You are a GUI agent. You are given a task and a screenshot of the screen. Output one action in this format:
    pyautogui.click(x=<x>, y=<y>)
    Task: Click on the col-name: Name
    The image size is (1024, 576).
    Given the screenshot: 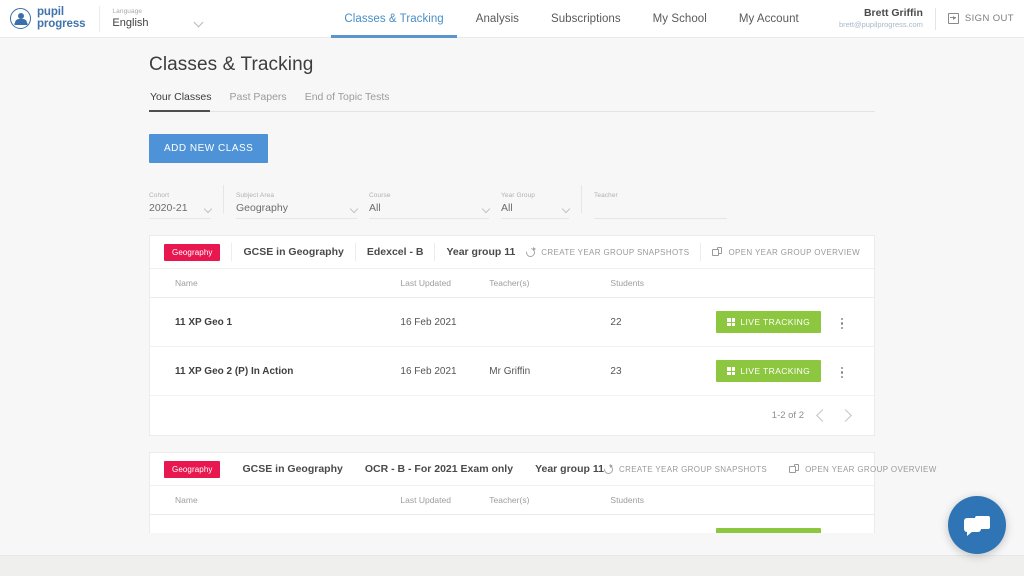 What is the action you would take?
    pyautogui.click(x=275, y=500)
    